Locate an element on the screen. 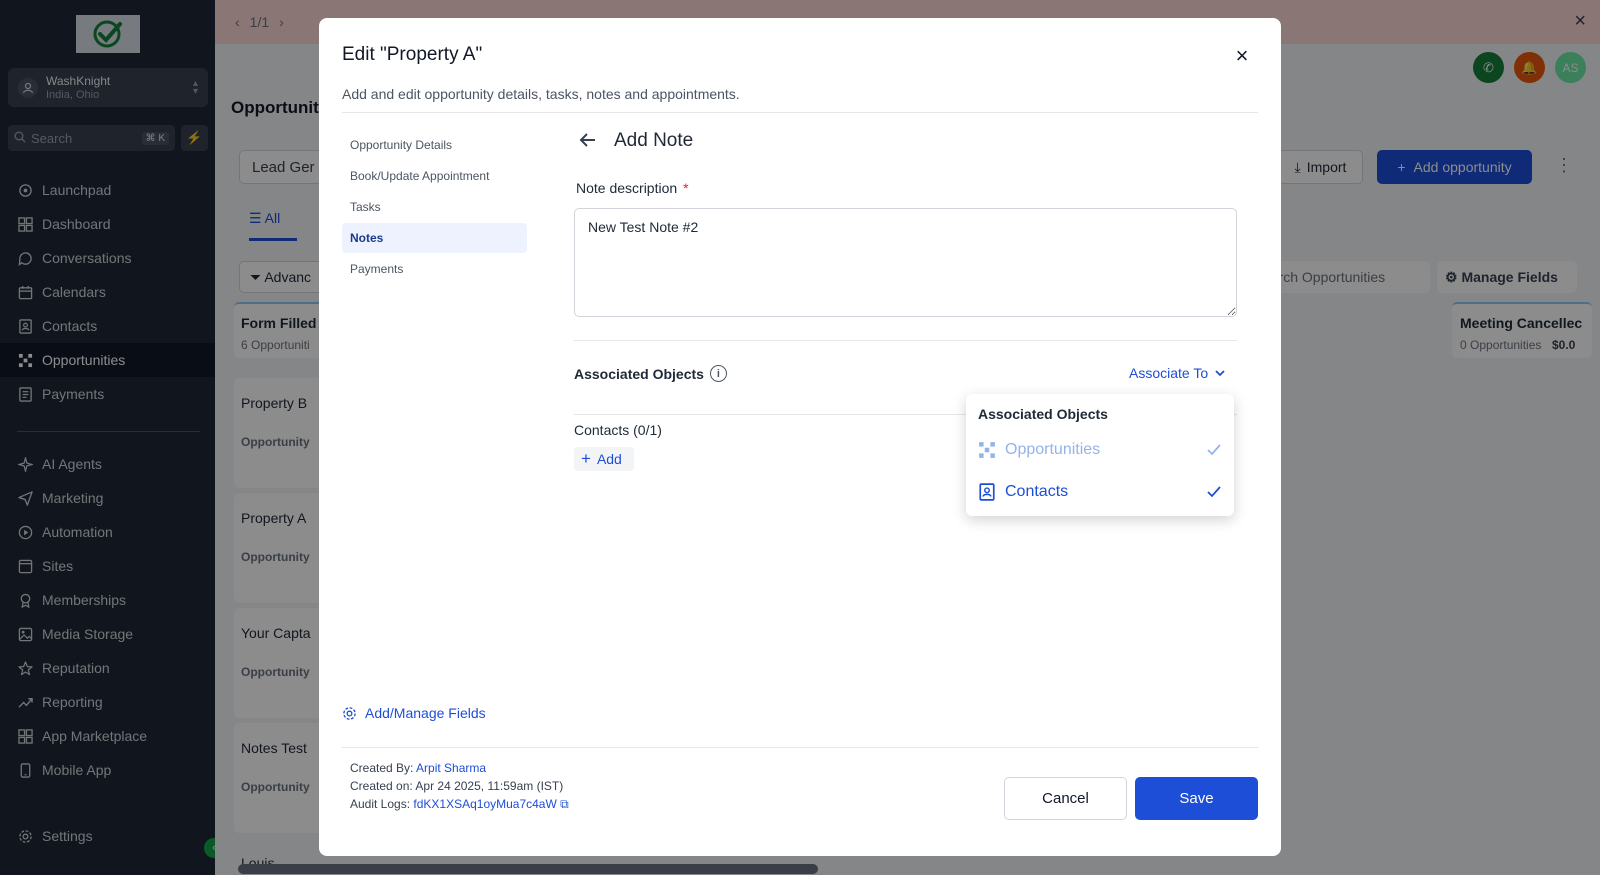 Image resolution: width=1600 pixels, height=875 pixels. cancel-button: Cancel is located at coordinates (1065, 798).